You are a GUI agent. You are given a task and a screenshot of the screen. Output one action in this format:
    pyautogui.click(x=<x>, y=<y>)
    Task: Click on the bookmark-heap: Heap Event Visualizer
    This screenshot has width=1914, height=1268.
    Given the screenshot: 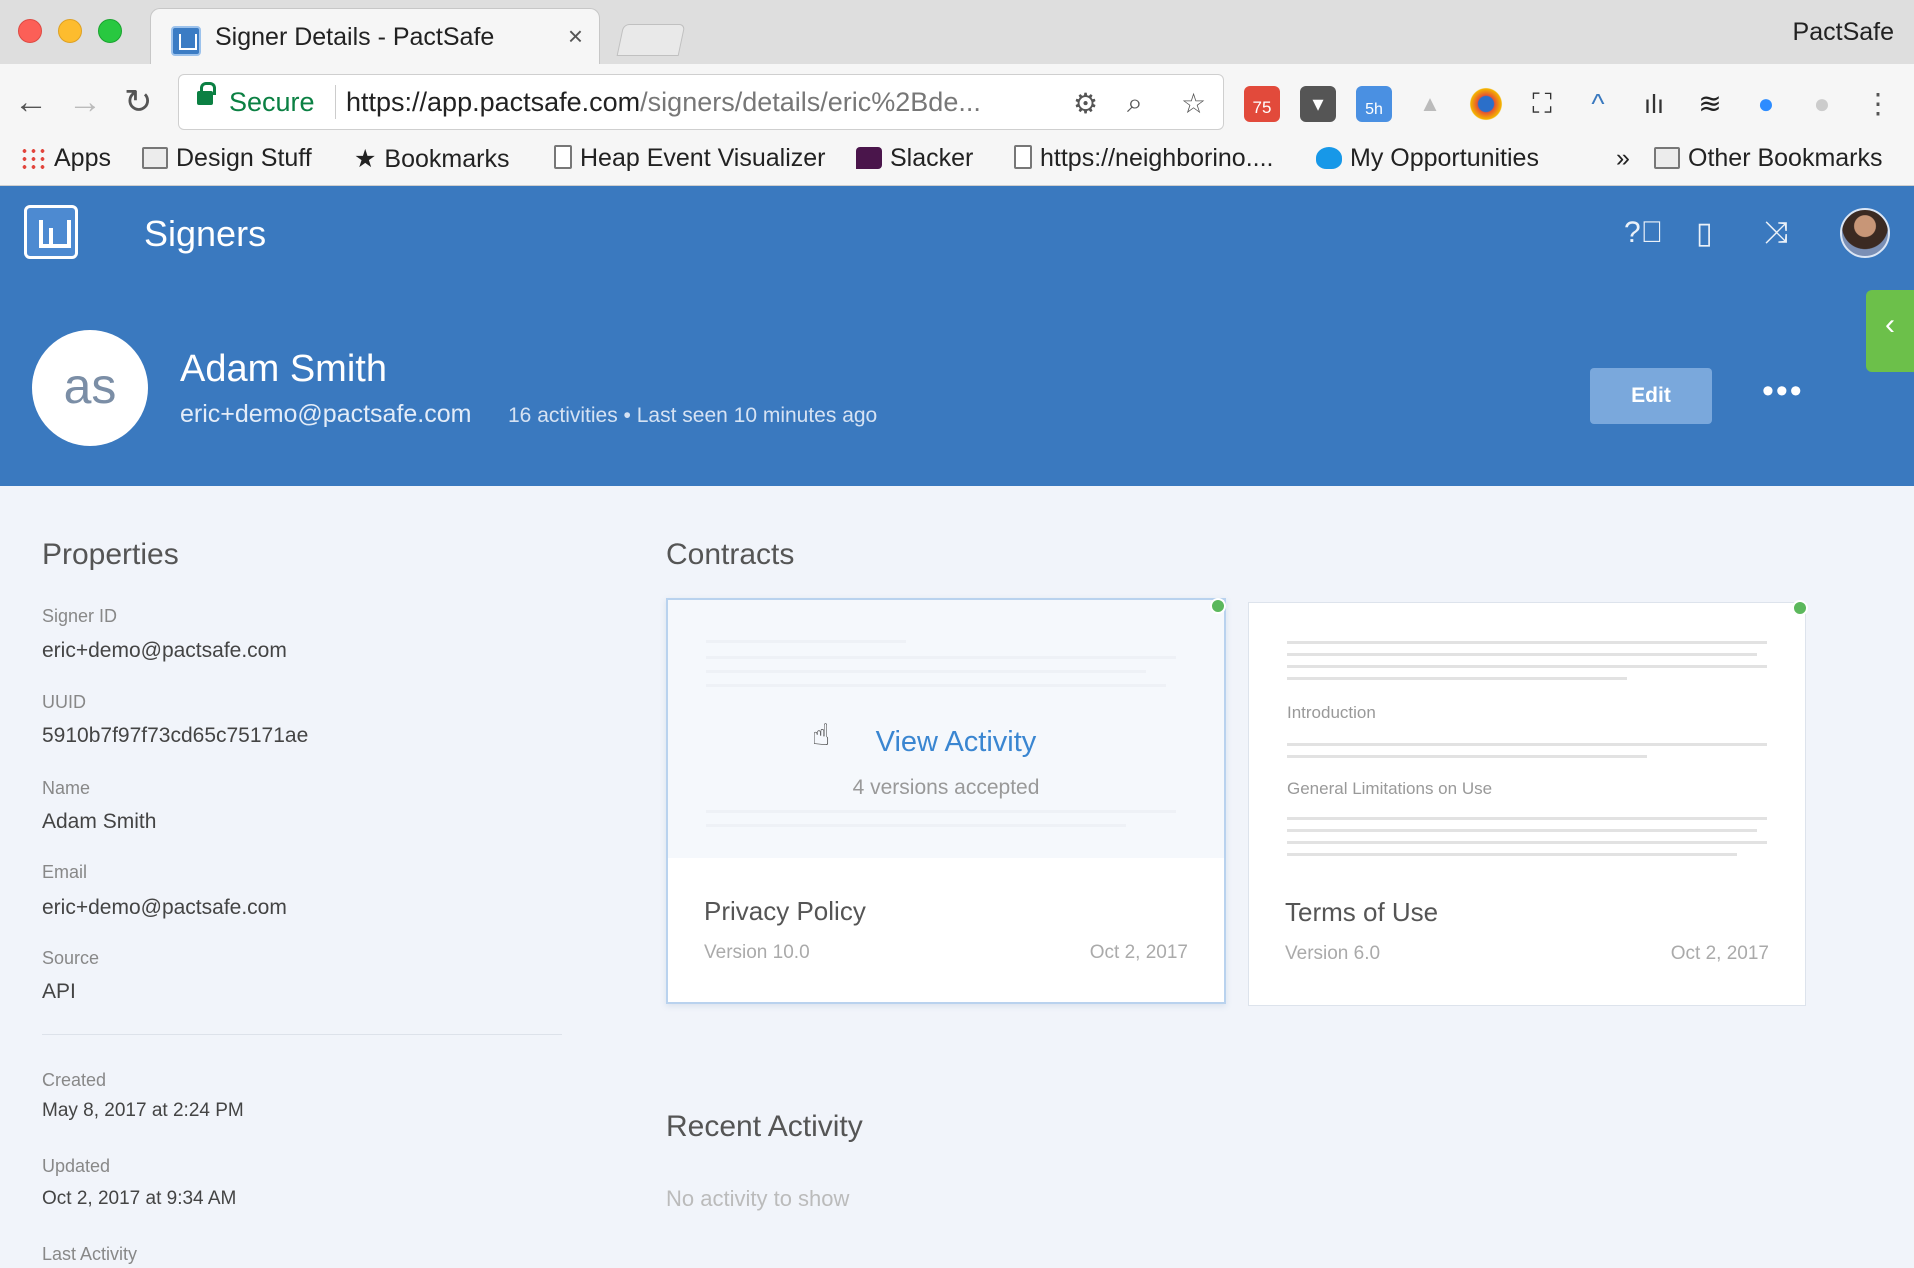 What is the action you would take?
    pyautogui.click(x=690, y=158)
    